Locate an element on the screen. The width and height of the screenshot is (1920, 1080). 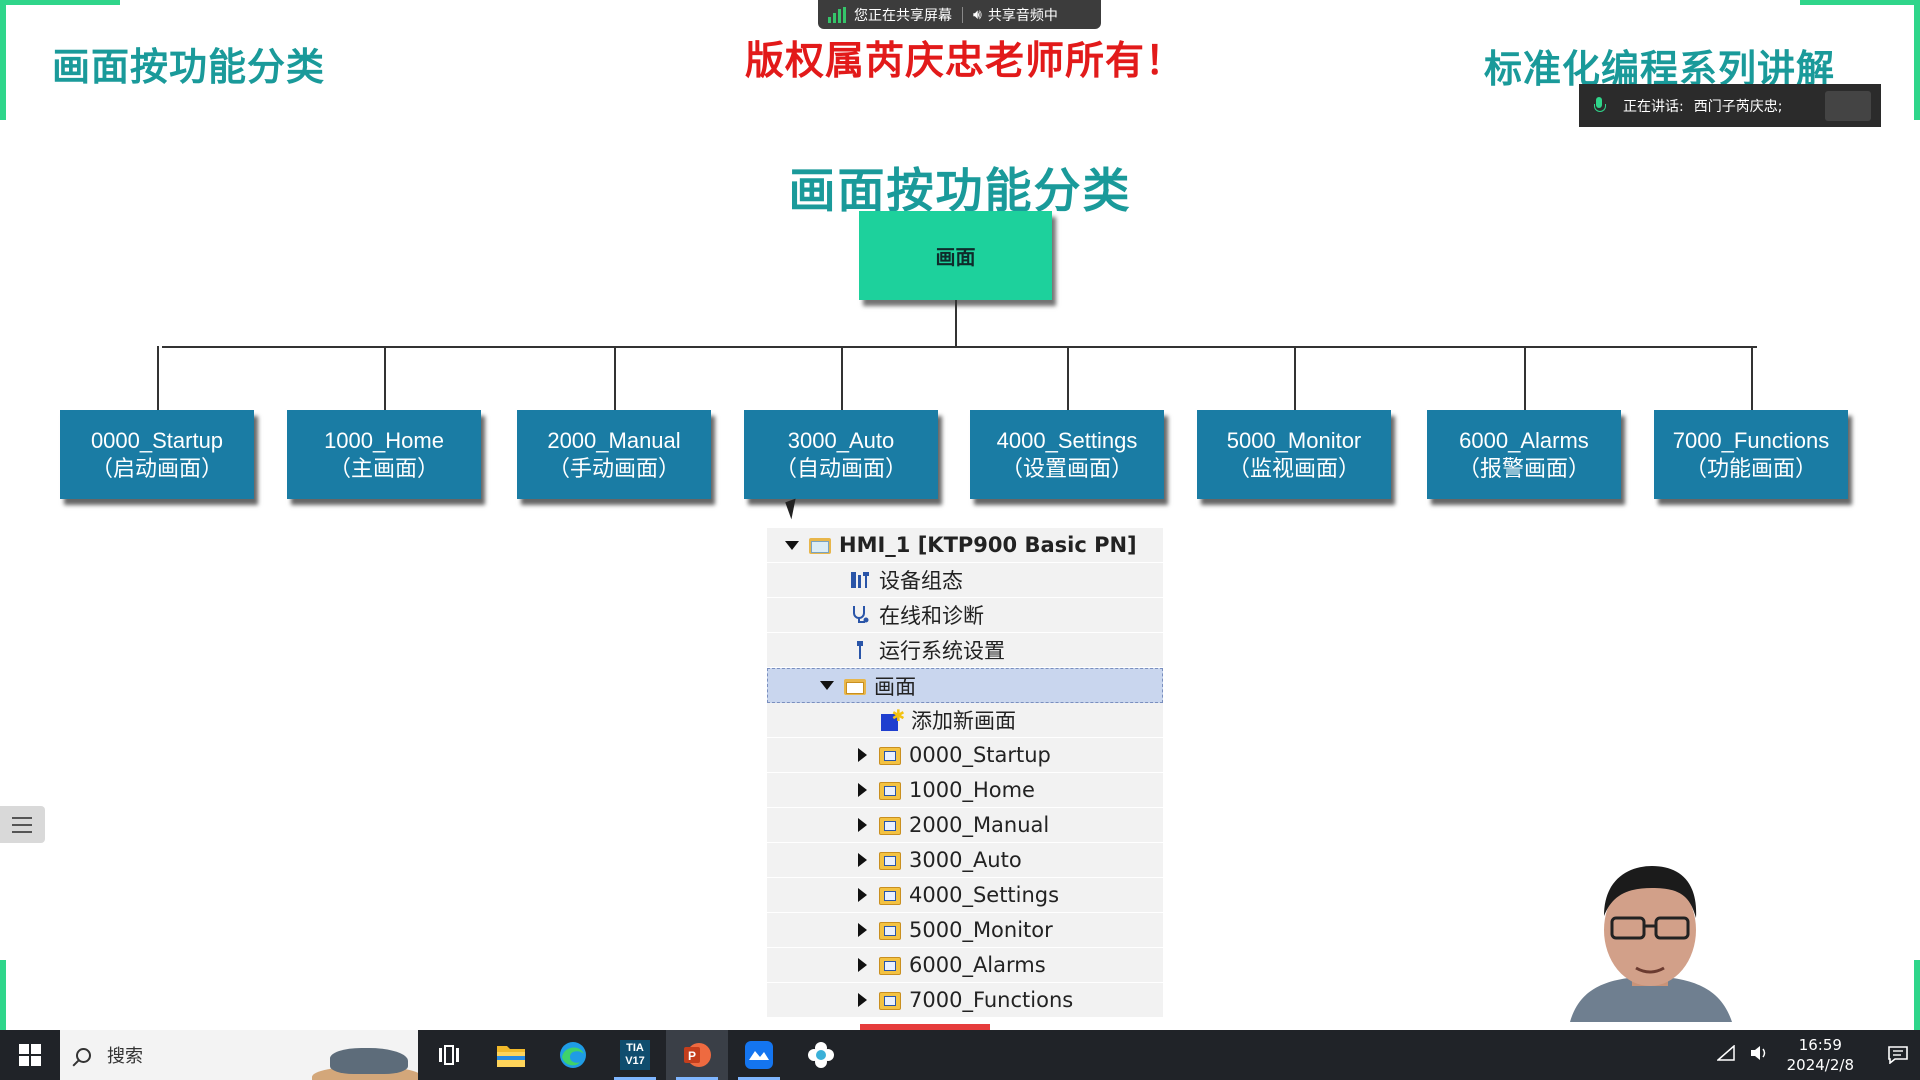
node-name: 3000_Auto is located at coordinates (841, 440).